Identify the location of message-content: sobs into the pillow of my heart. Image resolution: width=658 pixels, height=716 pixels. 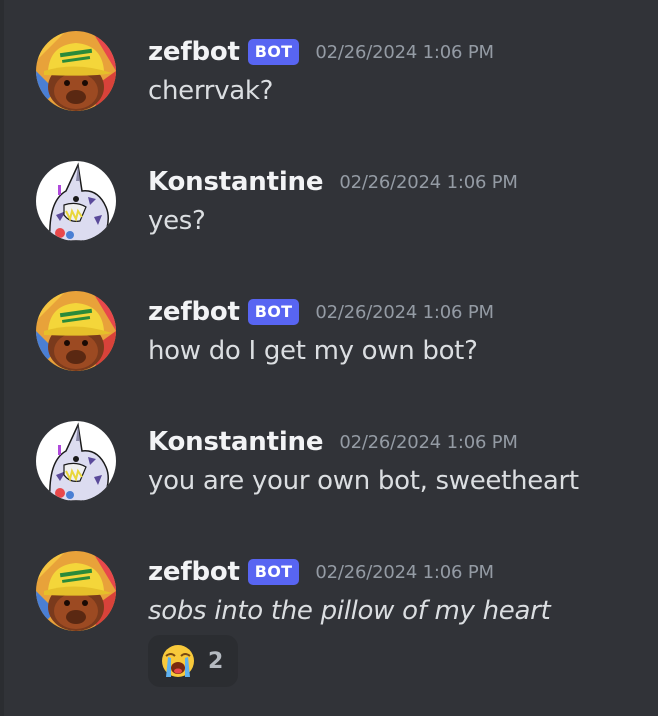
(349, 611).